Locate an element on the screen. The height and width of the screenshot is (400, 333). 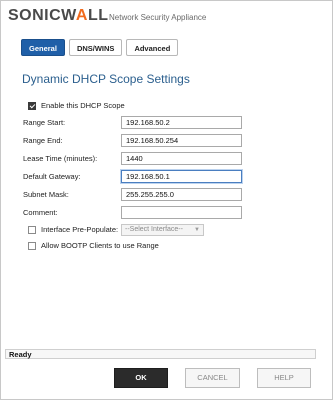
default-gateway-label: Default Gateway: is located at coordinates (52, 176).